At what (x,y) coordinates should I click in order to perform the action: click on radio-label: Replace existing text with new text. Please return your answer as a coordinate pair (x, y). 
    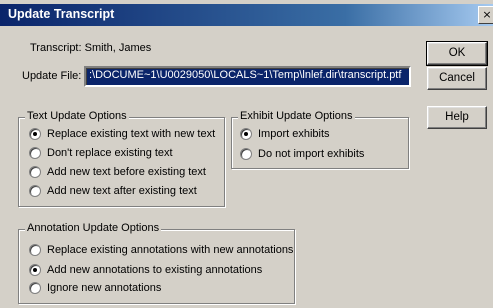
    Looking at the image, I should click on (131, 134).